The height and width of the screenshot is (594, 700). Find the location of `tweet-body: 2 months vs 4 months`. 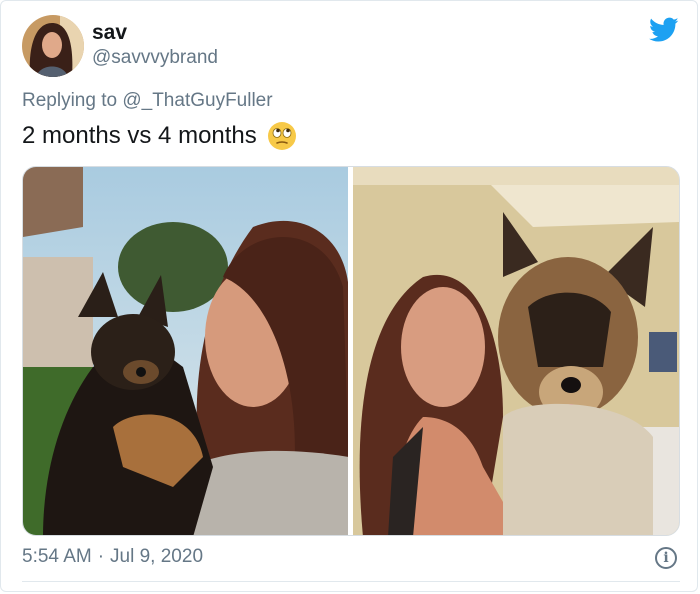

tweet-body: 2 months vs 4 months is located at coordinates (139, 135).